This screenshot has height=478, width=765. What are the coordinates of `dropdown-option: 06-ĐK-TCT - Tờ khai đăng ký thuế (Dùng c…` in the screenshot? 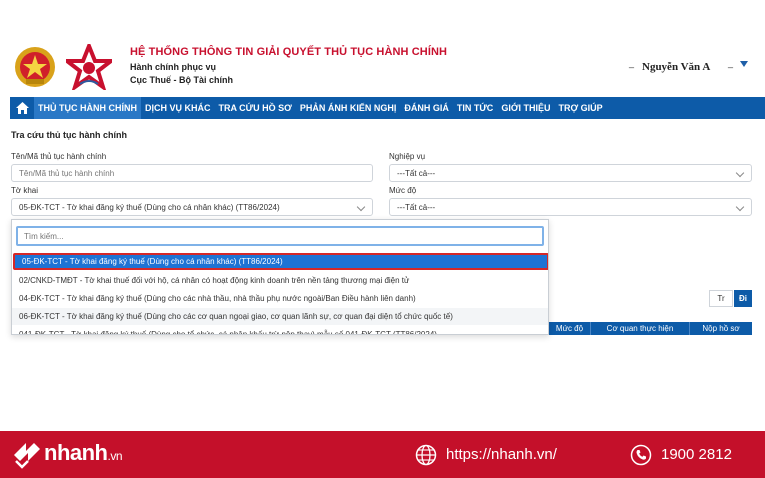 It's located at (280, 316).